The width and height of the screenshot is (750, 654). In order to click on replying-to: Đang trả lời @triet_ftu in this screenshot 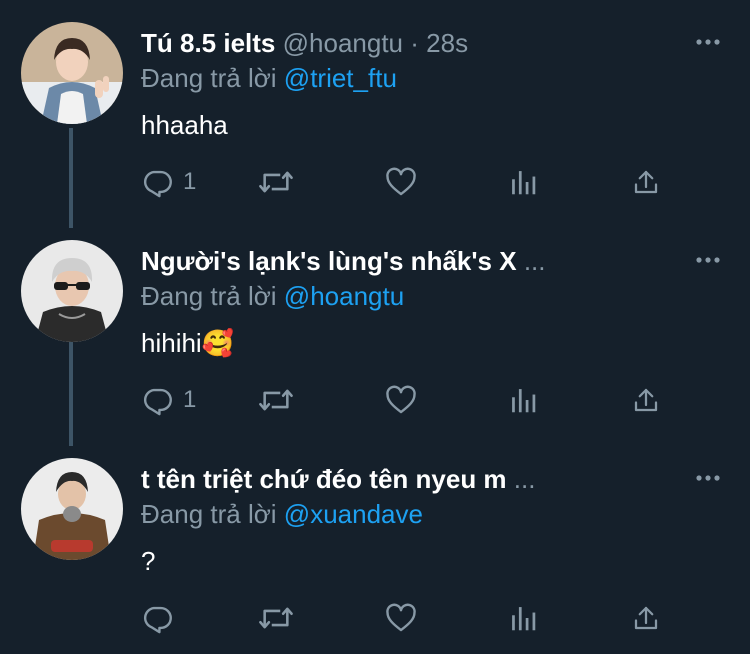, I will do `click(269, 78)`.